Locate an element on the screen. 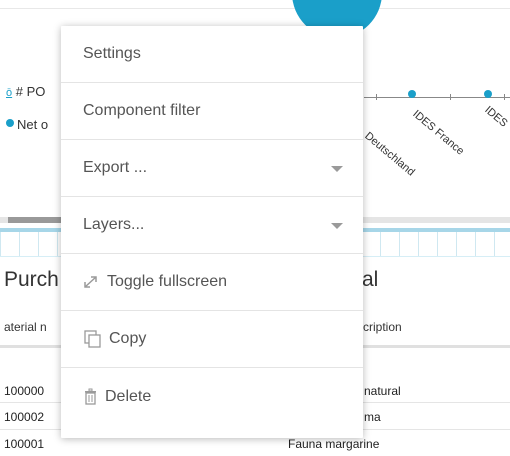 The image size is (510, 456). legend-net-label: Net o is located at coordinates (33, 124).